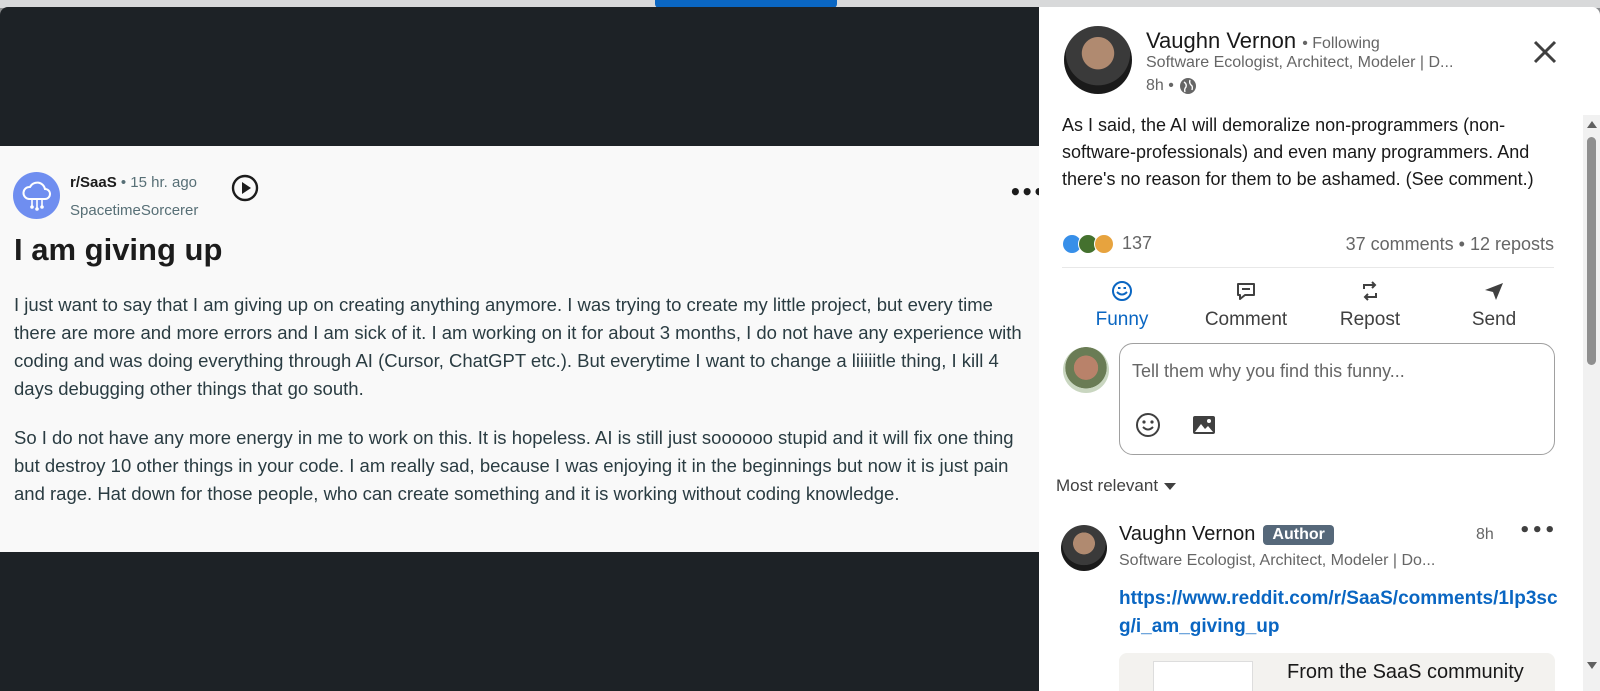  Describe the element at coordinates (1148, 425) in the screenshot. I see `emoji-icon` at that location.